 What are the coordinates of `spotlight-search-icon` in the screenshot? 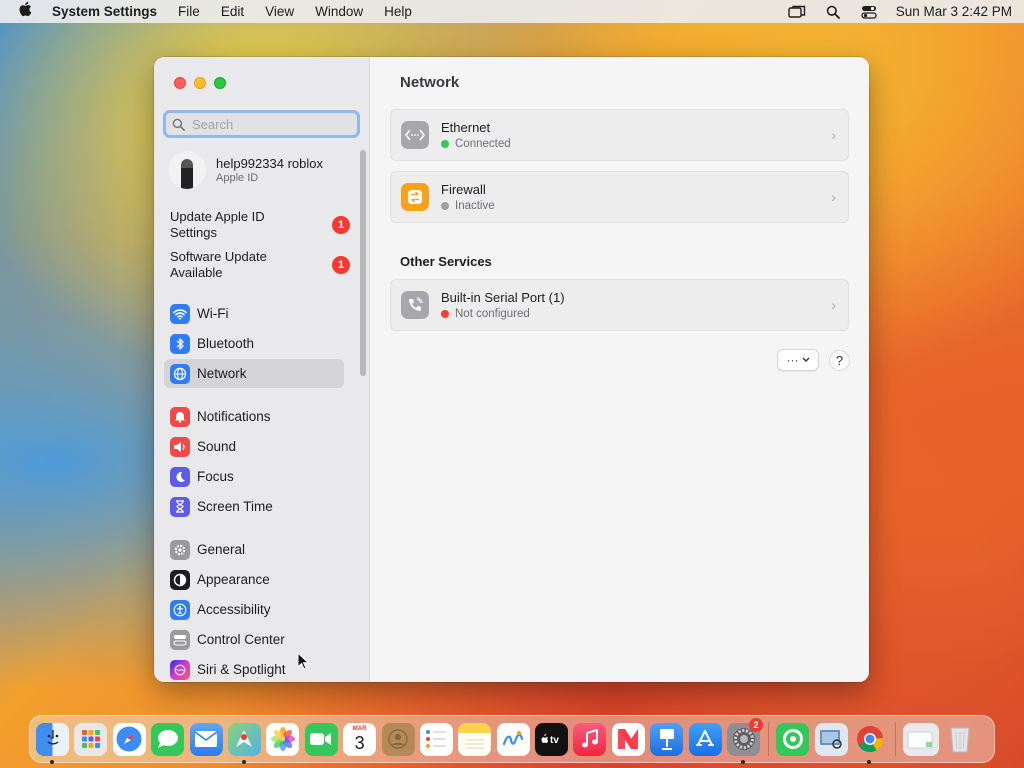 It's located at (833, 12).